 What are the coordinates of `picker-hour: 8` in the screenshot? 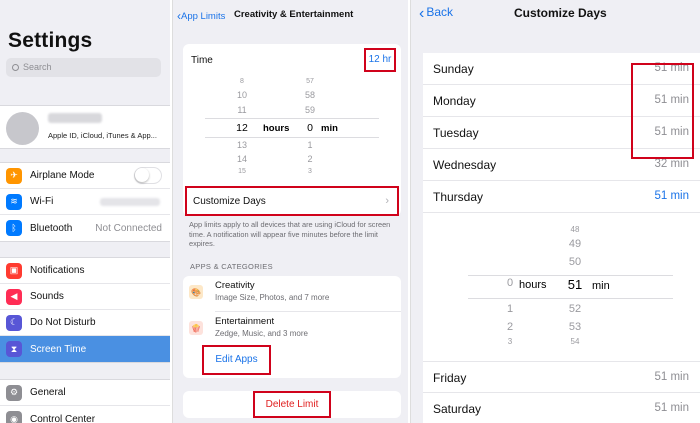 It's located at (242, 81).